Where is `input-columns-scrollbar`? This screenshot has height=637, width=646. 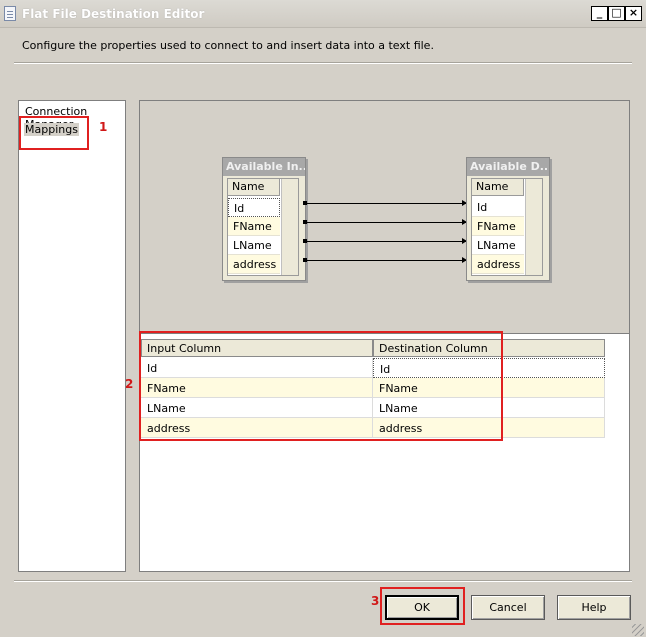
input-columns-scrollbar is located at coordinates (289, 227).